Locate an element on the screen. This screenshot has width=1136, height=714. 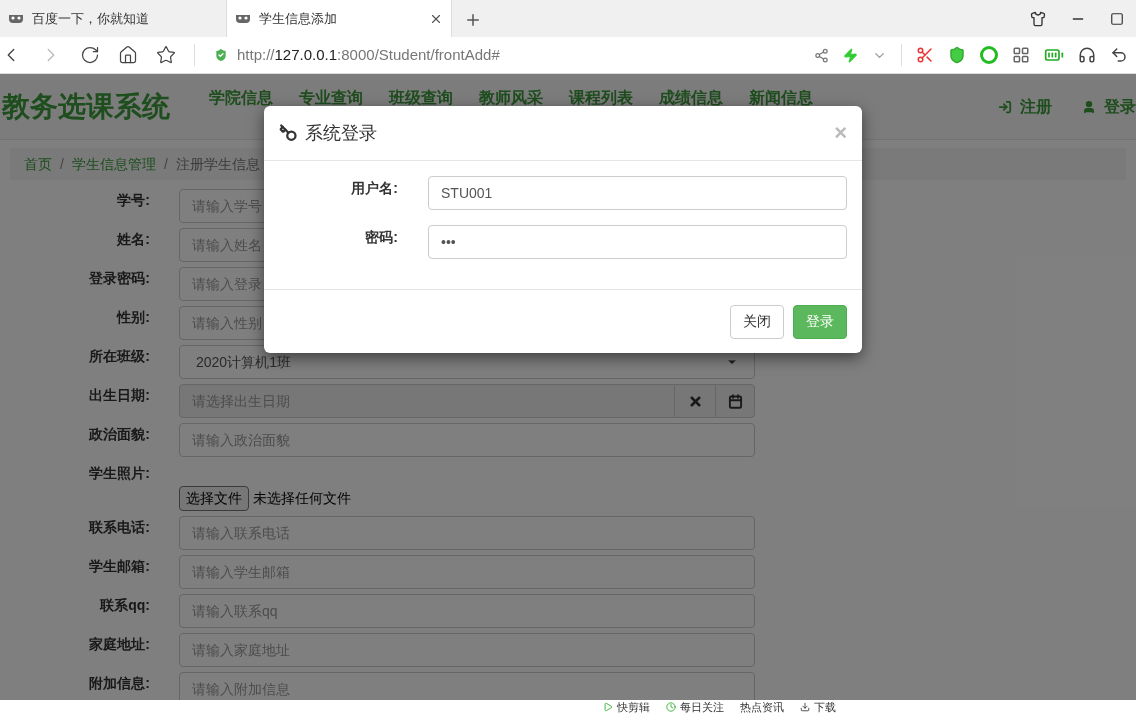
calendar-icon is located at coordinates (735, 401).